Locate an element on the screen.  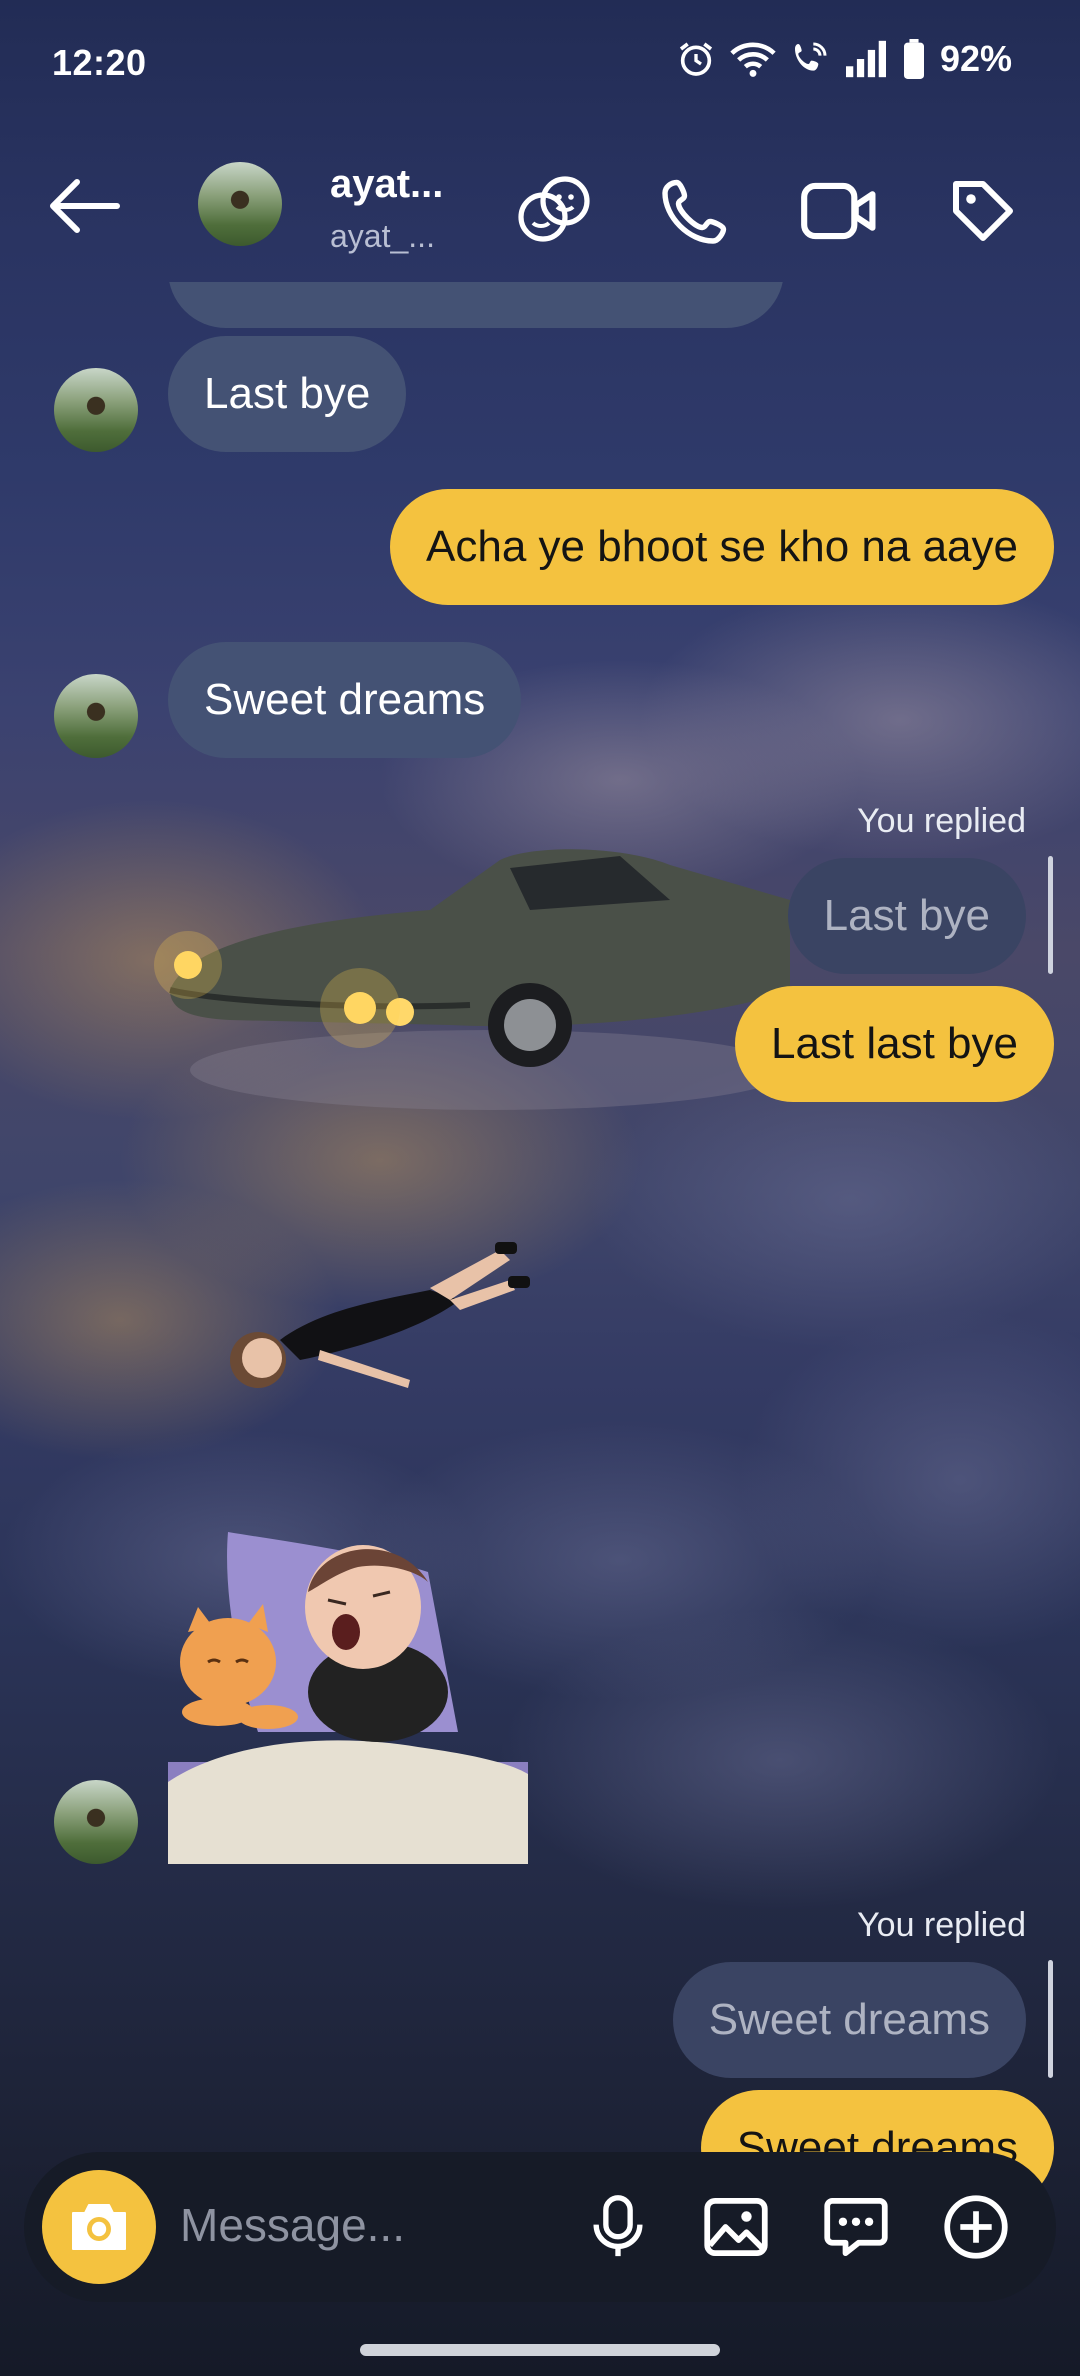
bitmoji-button is located at coordinates (553, 211).